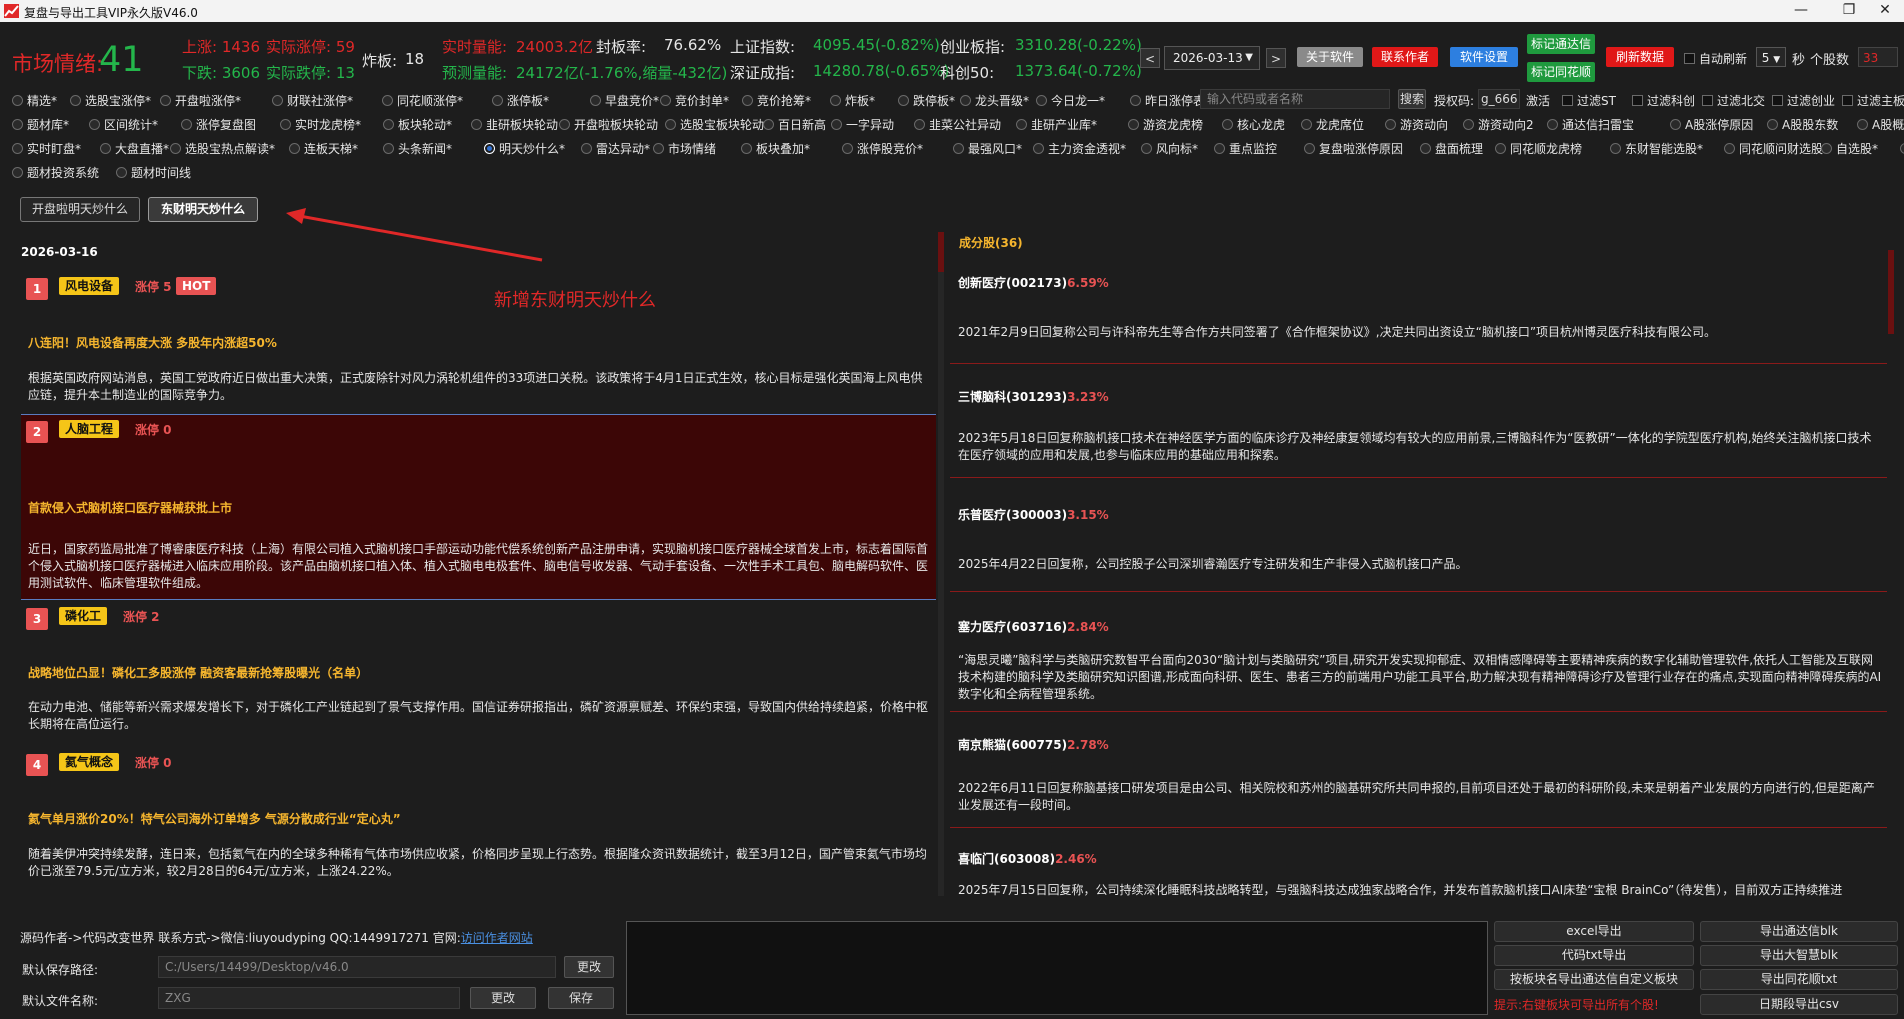 Image resolution: width=1904 pixels, height=1019 pixels. I want to click on file-name-input: ZXG, so click(309, 998).